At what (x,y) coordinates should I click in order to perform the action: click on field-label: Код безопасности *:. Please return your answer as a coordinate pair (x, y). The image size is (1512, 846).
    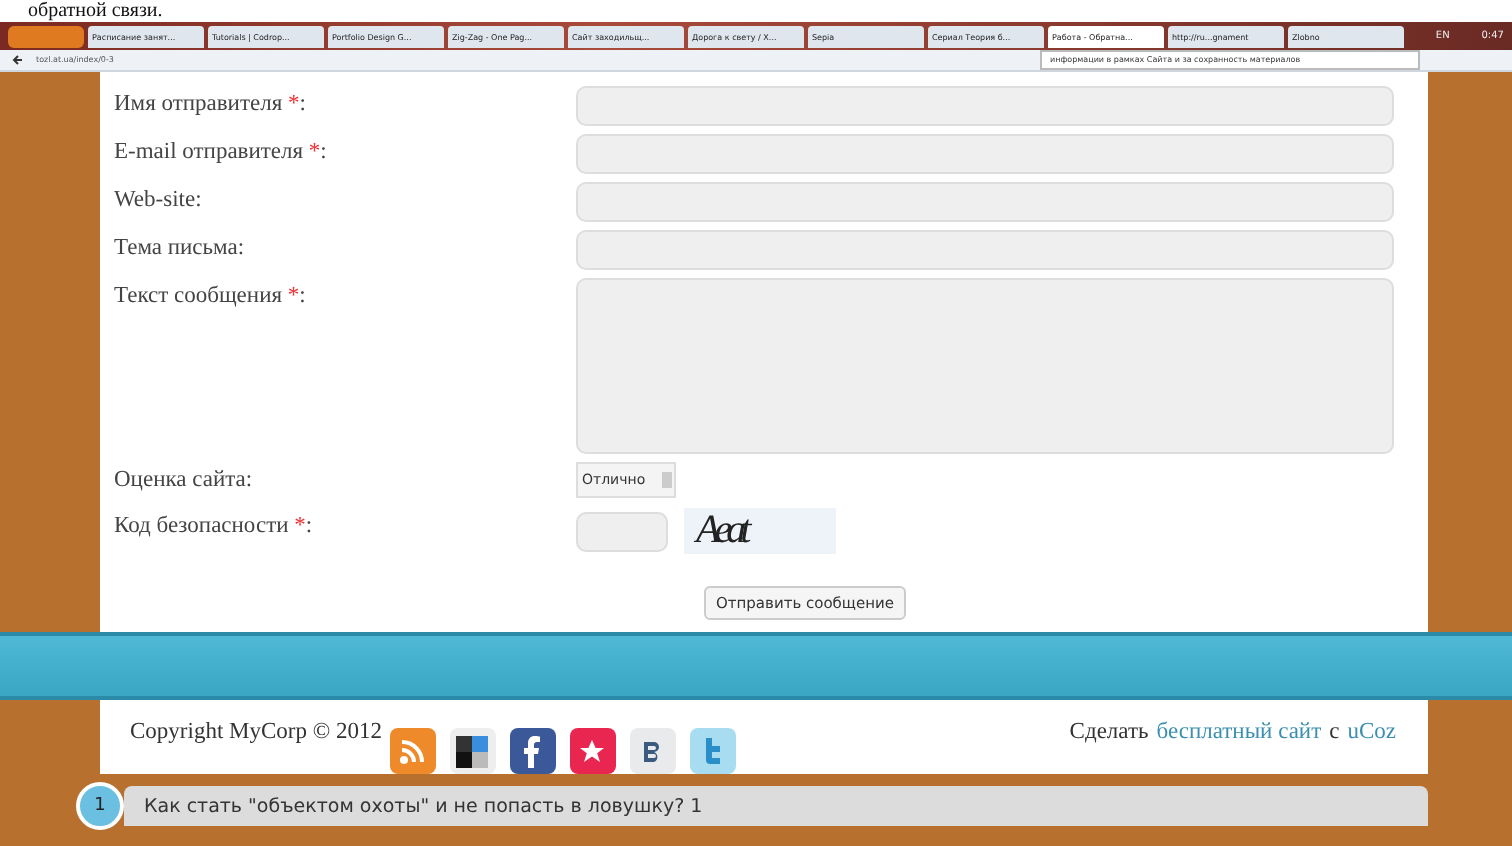
    Looking at the image, I should click on (214, 527).